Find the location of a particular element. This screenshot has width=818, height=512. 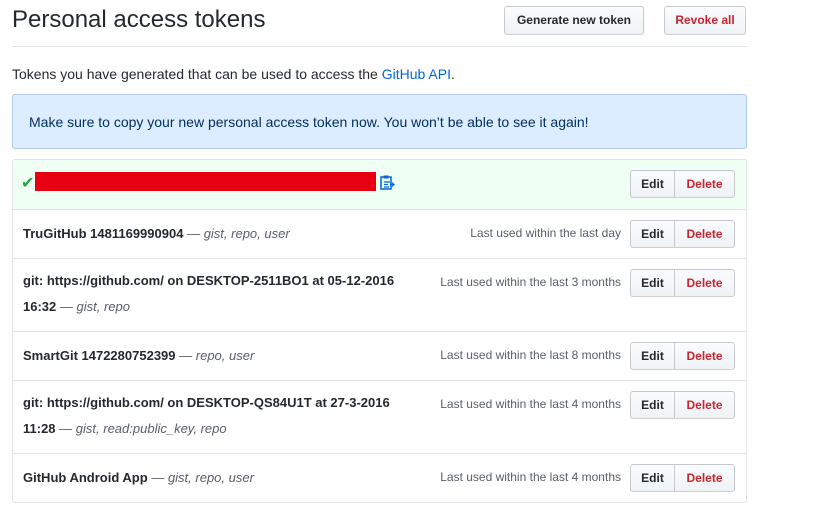

token-description: SmartGit 1472280752399 — repo, user is located at coordinates (225, 356).